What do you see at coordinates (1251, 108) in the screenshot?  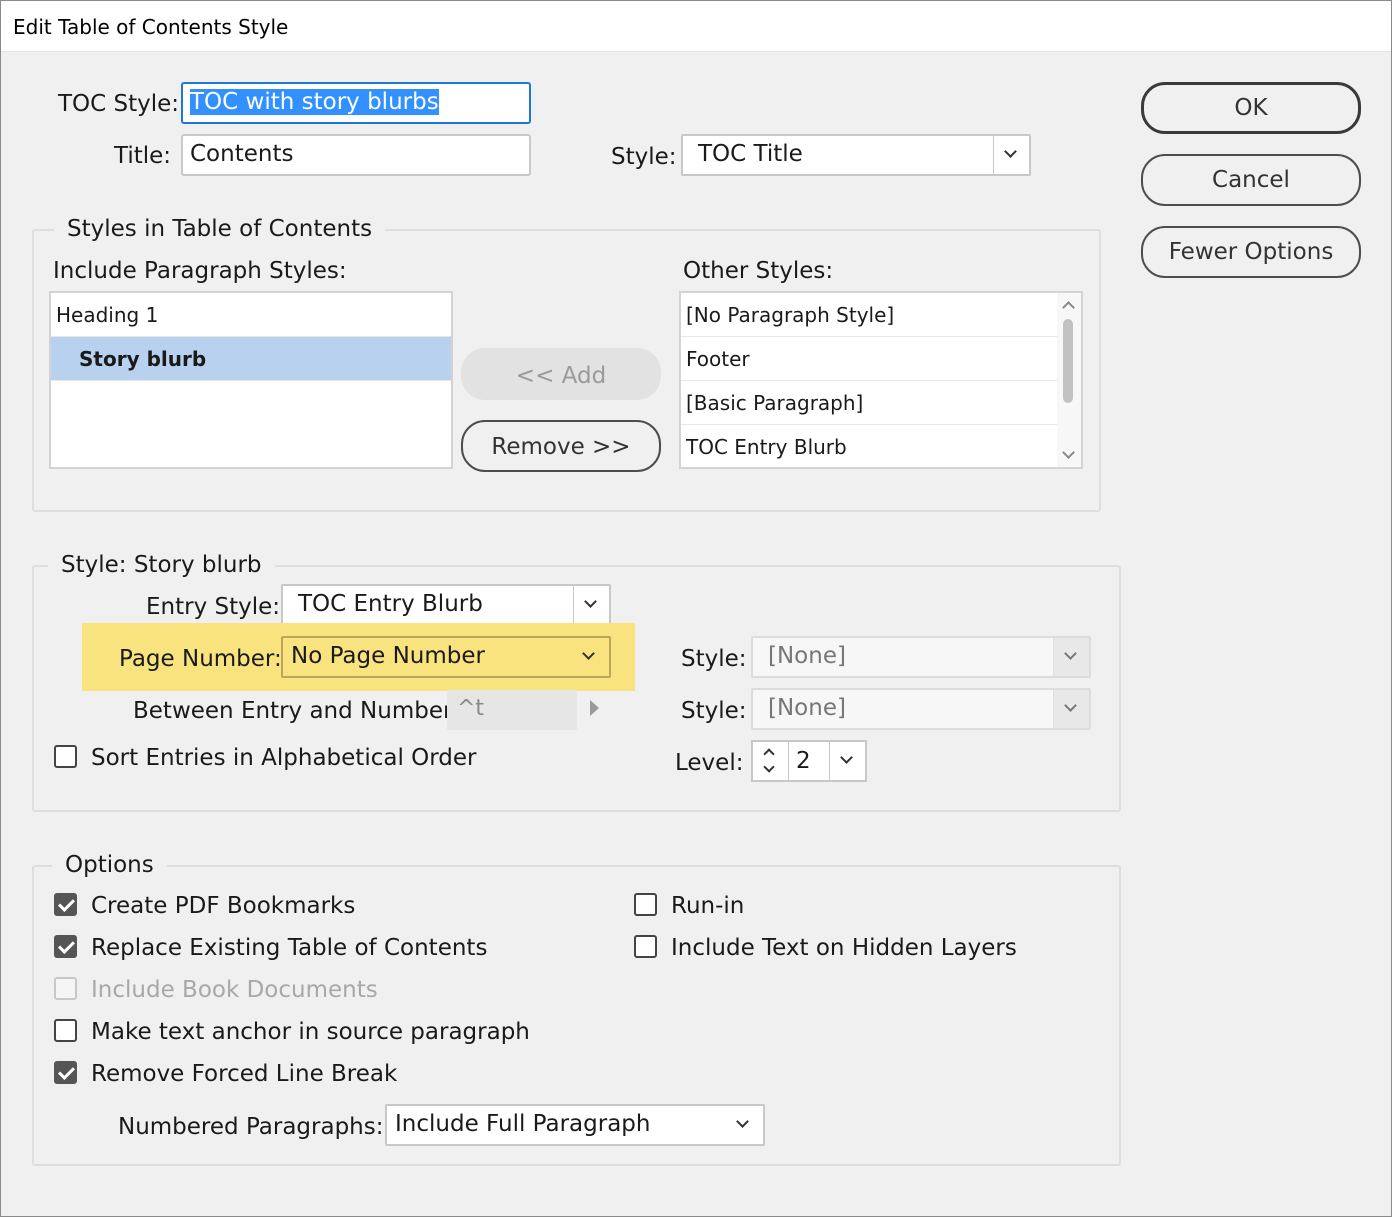 I see `ok-button: OK` at bounding box center [1251, 108].